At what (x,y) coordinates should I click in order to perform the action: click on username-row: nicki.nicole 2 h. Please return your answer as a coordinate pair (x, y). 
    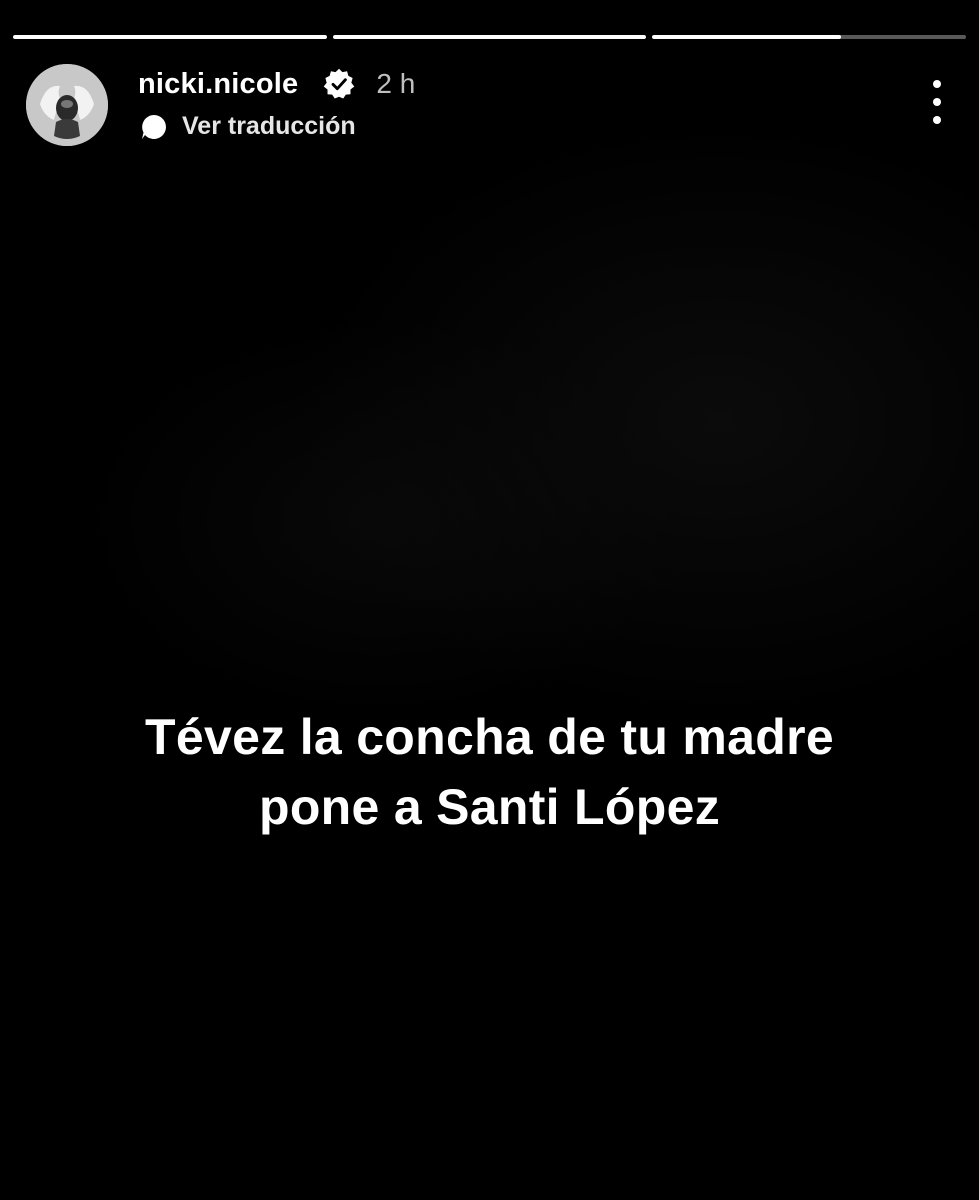
    Looking at the image, I should click on (276, 84).